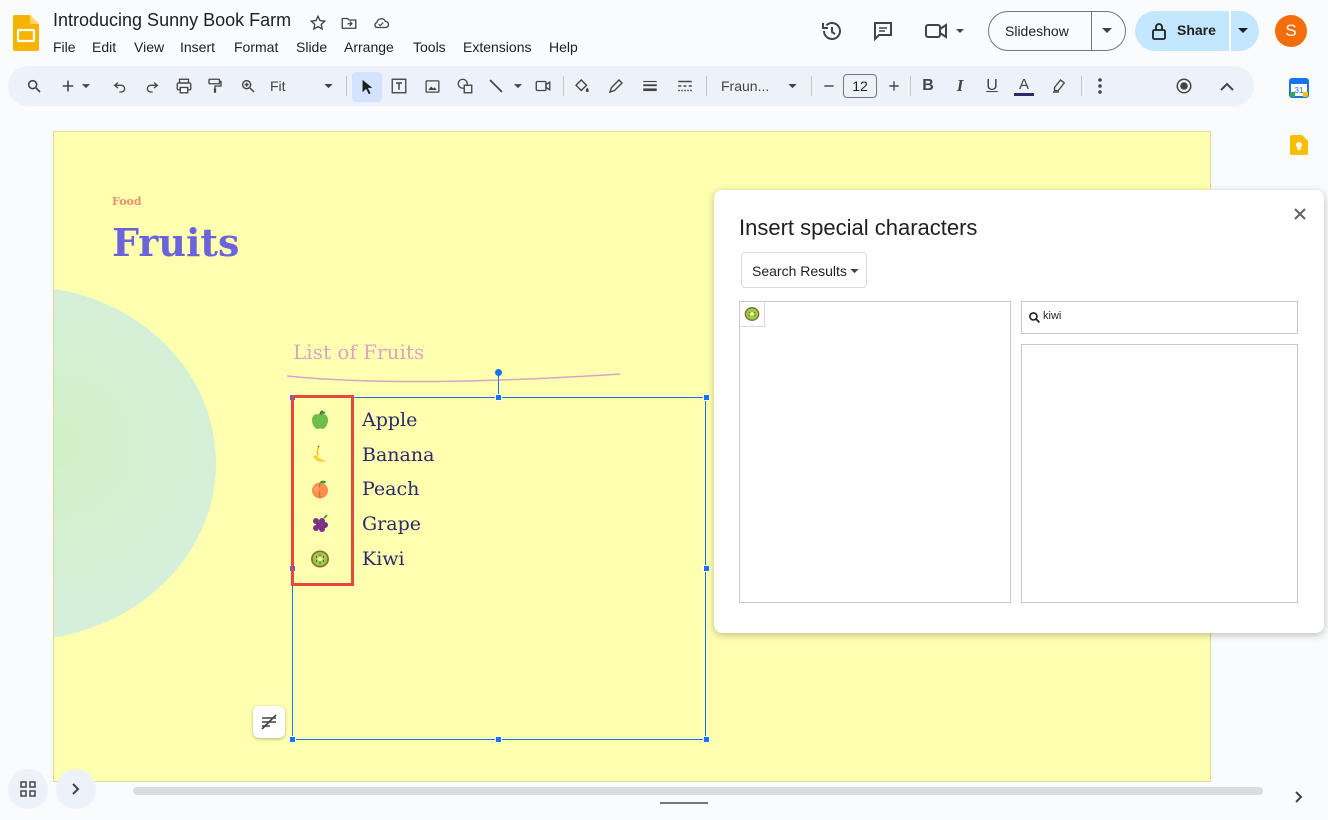 This screenshot has width=1328, height=820. Describe the element at coordinates (894, 86) in the screenshot. I see `increase-font-size-icon` at that location.